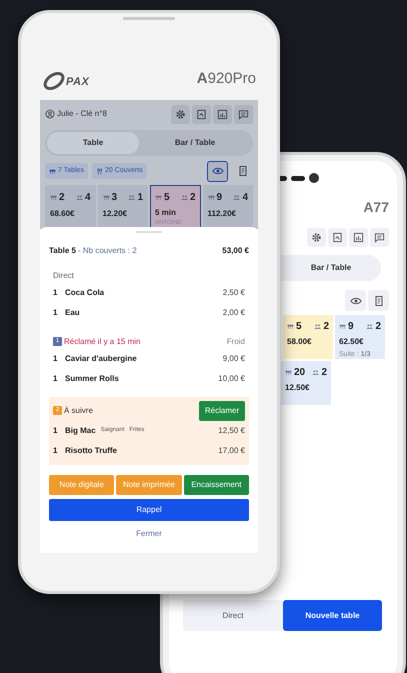 The image size is (407, 673). Describe the element at coordinates (233, 358) in the screenshot. I see `item-price: 9,00 €` at that location.